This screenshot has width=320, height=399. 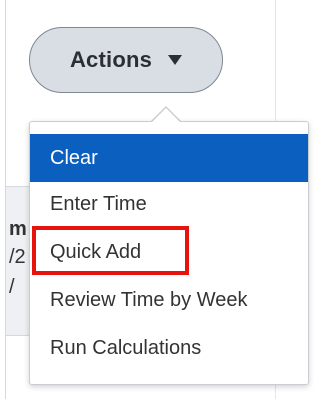 What do you see at coordinates (166, 115) in the screenshot?
I see `menu-pointer-fill` at bounding box center [166, 115].